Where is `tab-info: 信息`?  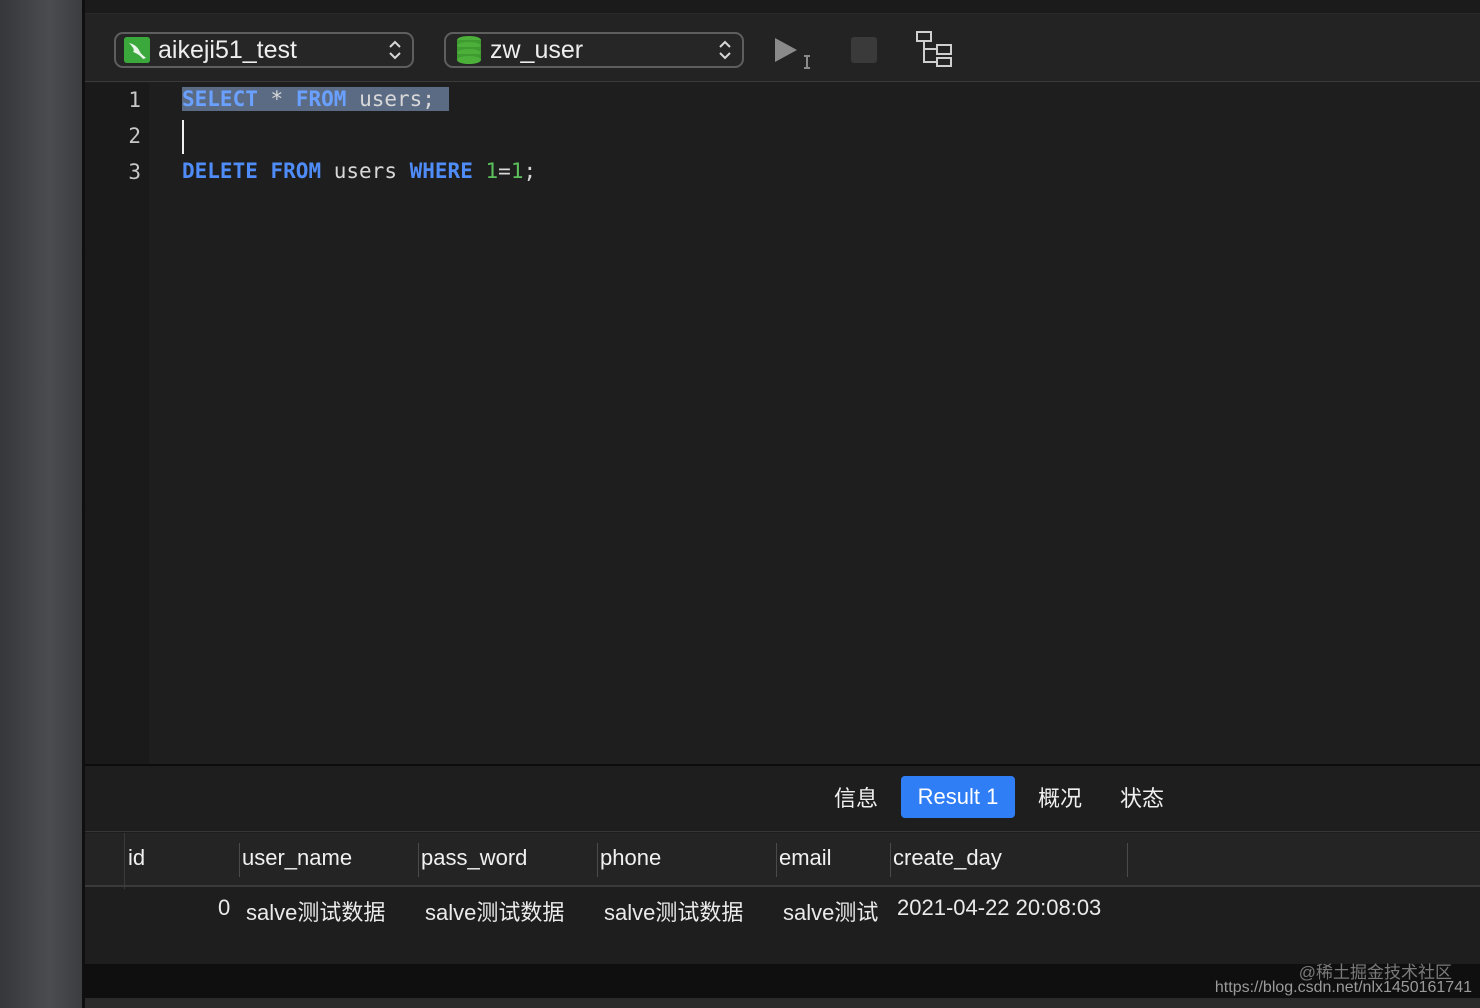
tab-info: 信息 is located at coordinates (856, 797).